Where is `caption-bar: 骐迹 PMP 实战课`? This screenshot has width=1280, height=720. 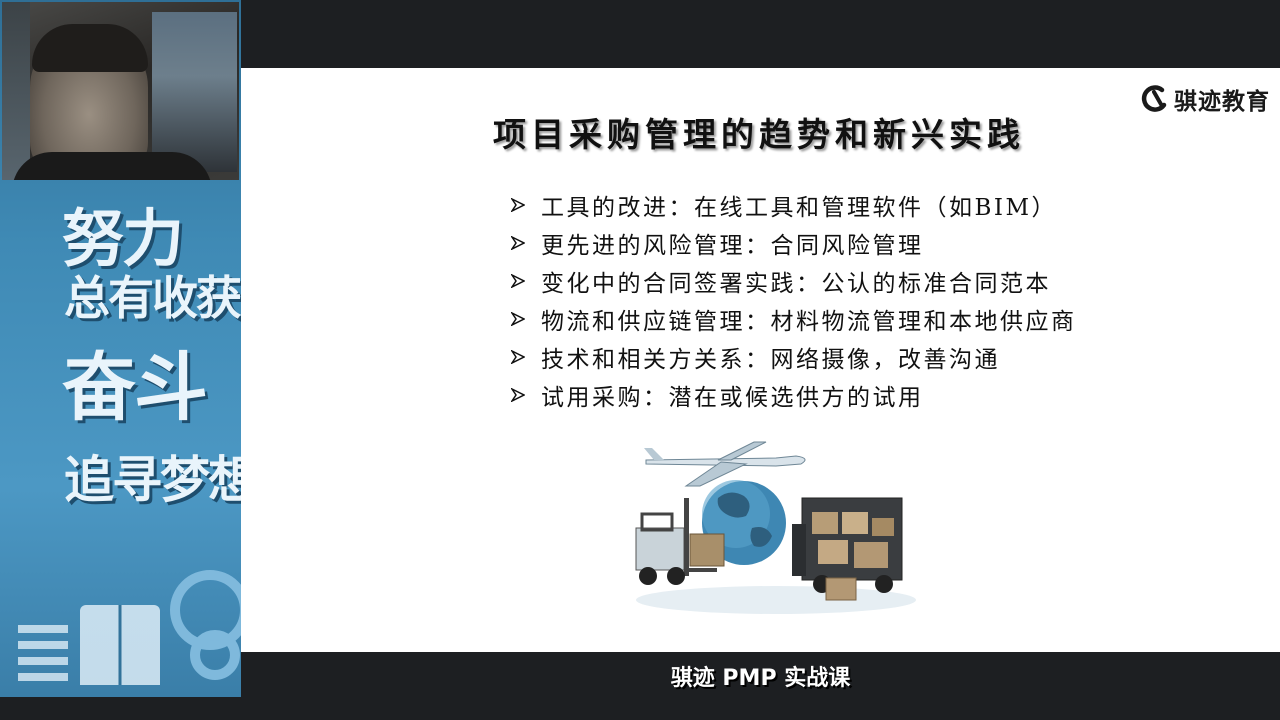
caption-bar: 骐迹 PMP 实战课 is located at coordinates (760, 674).